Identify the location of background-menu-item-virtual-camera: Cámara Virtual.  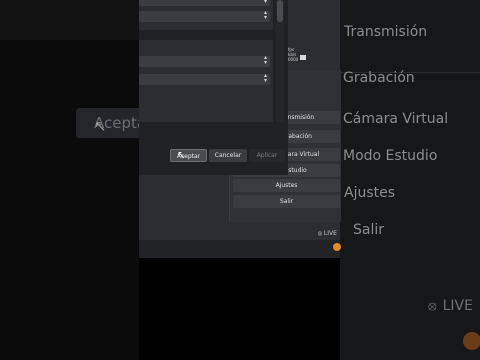
(396, 119).